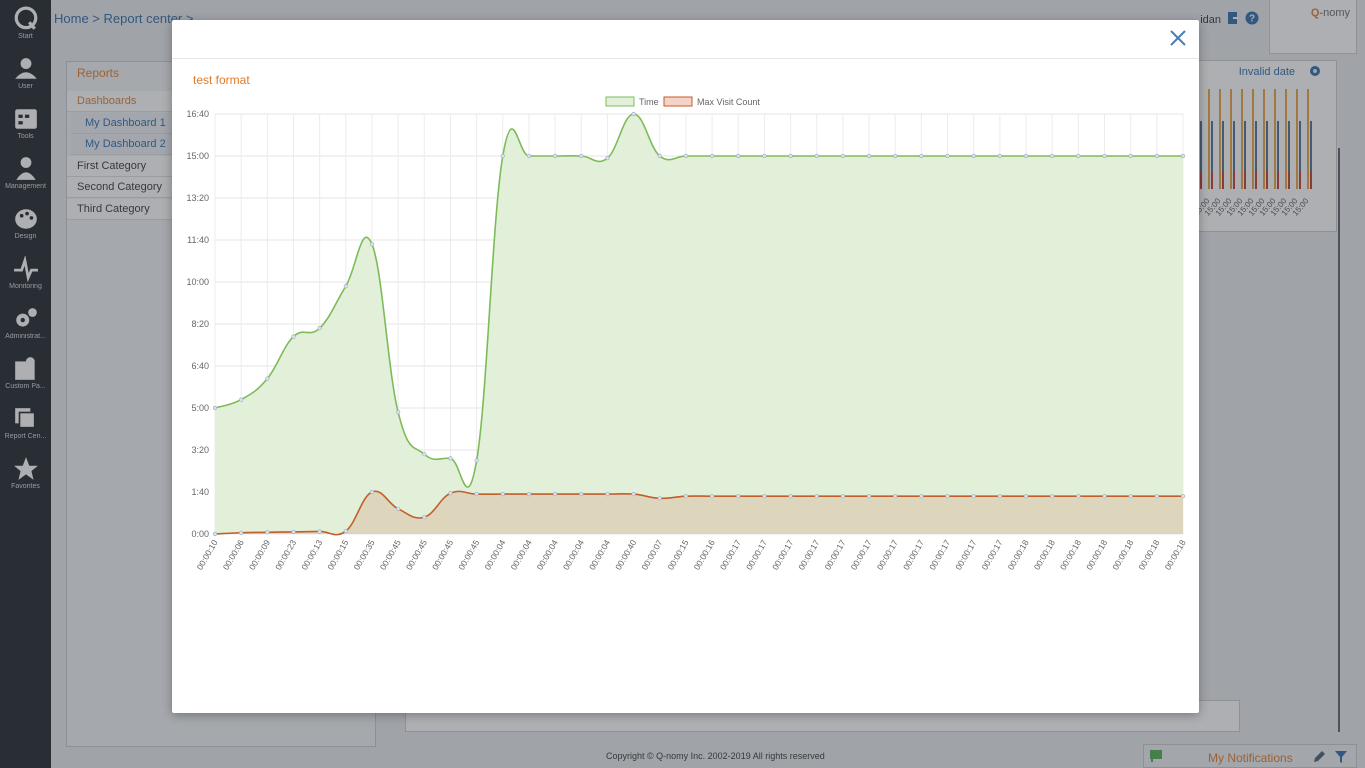  I want to click on legend-label: Time, so click(649, 102).